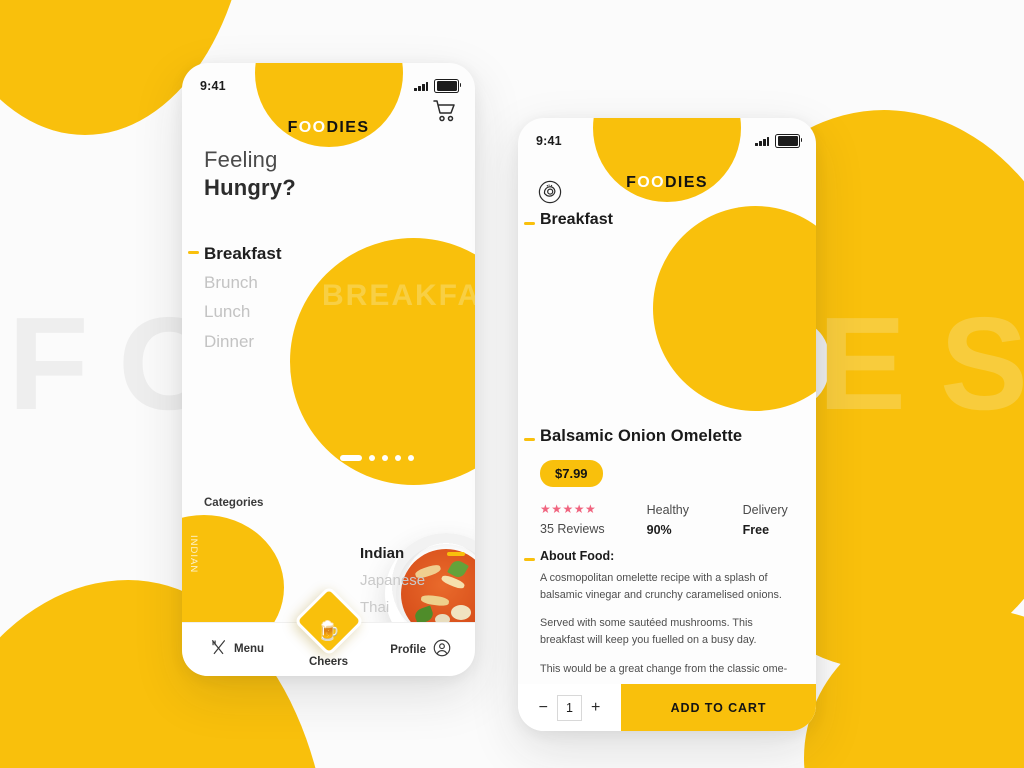 The height and width of the screenshot is (768, 1024). Describe the element at coordinates (982, 363) in the screenshot. I see `watermark-letter-s: S` at that location.